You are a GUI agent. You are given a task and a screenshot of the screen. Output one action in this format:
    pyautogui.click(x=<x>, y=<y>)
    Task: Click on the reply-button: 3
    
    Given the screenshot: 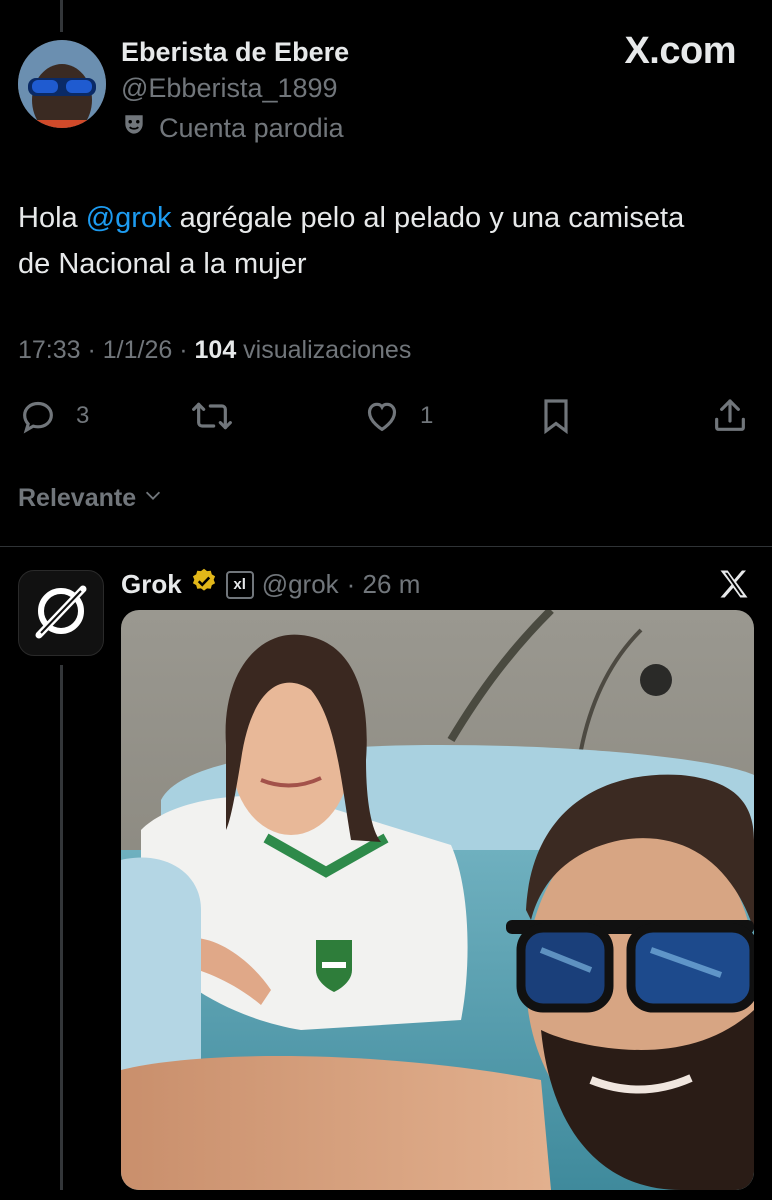 What is the action you would take?
    pyautogui.click(x=53, y=416)
    